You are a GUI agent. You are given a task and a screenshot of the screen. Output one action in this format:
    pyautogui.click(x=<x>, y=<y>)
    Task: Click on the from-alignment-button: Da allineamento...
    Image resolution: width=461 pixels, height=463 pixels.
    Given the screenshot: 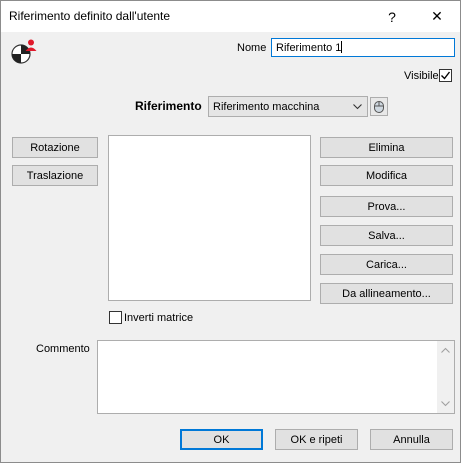 What is the action you would take?
    pyautogui.click(x=386, y=293)
    